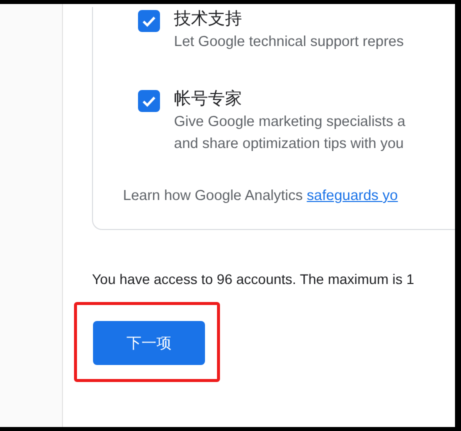 This screenshot has height=431, width=461. I want to click on option-title: 技术支持, so click(208, 19).